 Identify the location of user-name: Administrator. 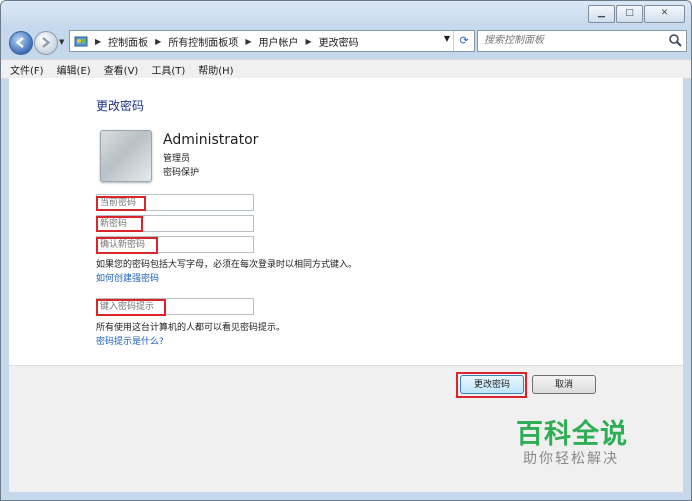
(211, 140).